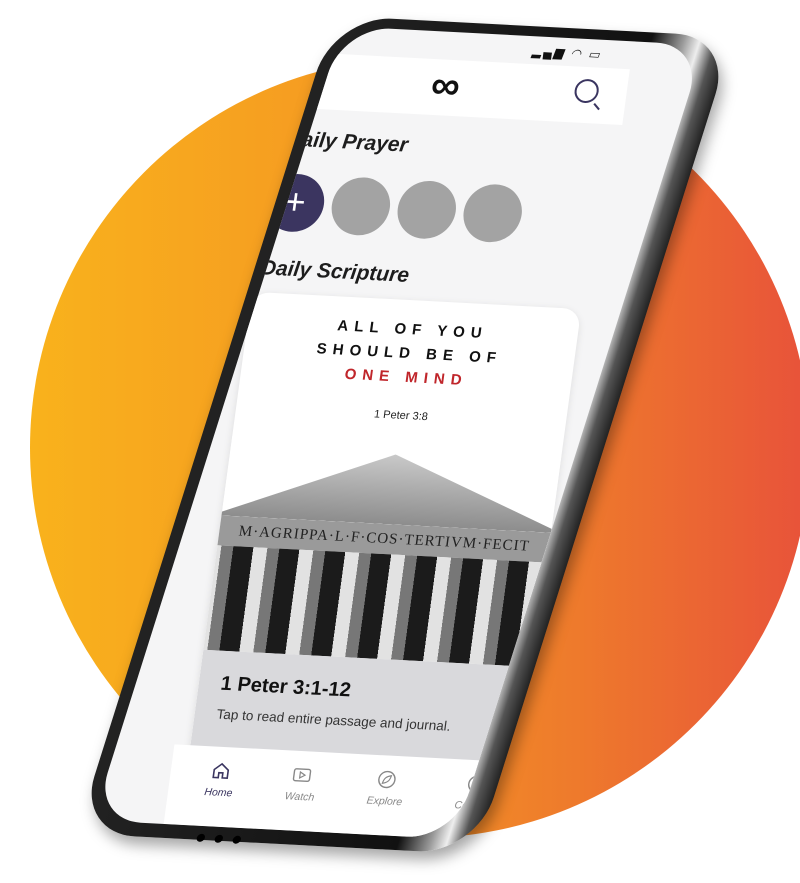 Image resolution: width=800 pixels, height=883 pixels. What do you see at coordinates (384, 801) in the screenshot?
I see `tab-label: Explore` at bounding box center [384, 801].